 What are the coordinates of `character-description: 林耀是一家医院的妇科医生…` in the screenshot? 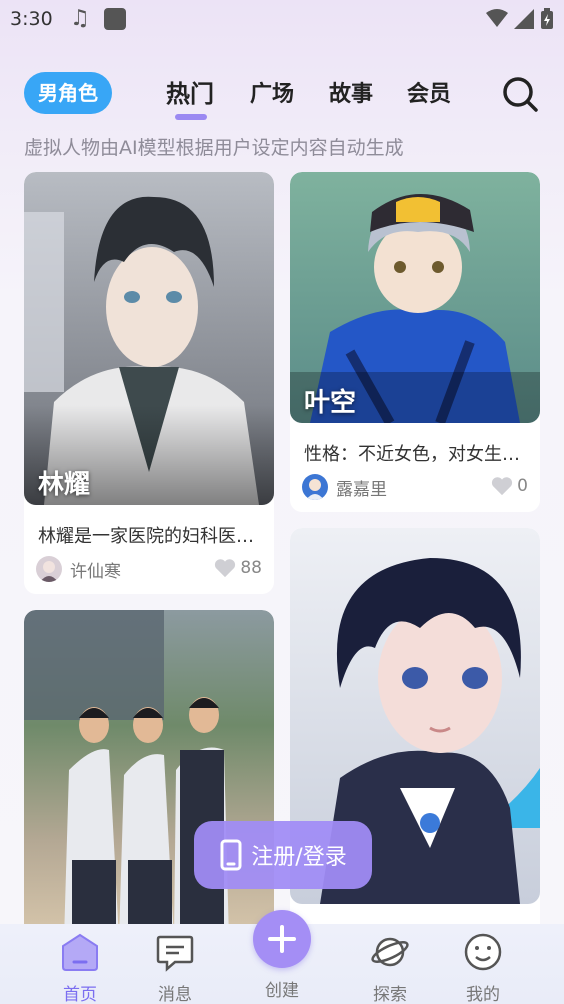 It's located at (150, 536).